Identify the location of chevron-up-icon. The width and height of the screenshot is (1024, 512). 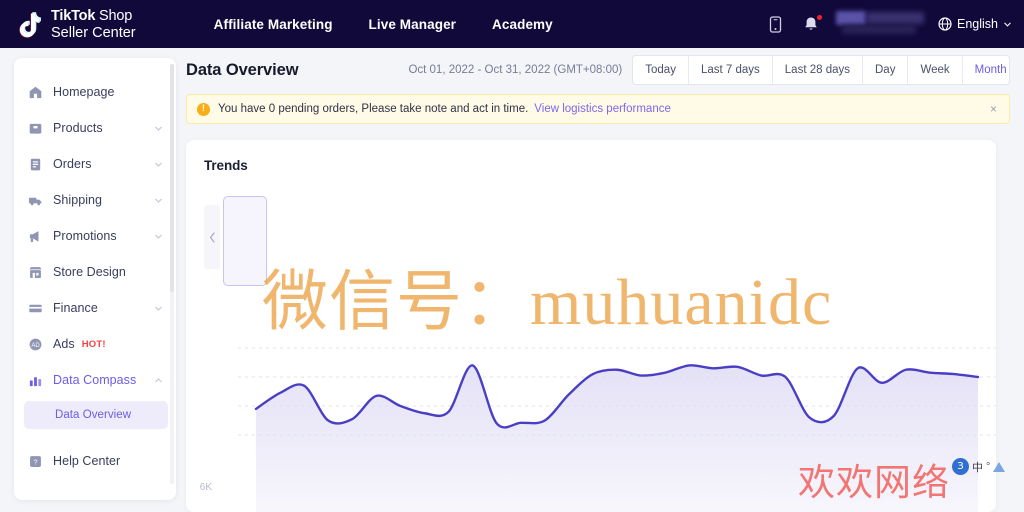
(158, 379).